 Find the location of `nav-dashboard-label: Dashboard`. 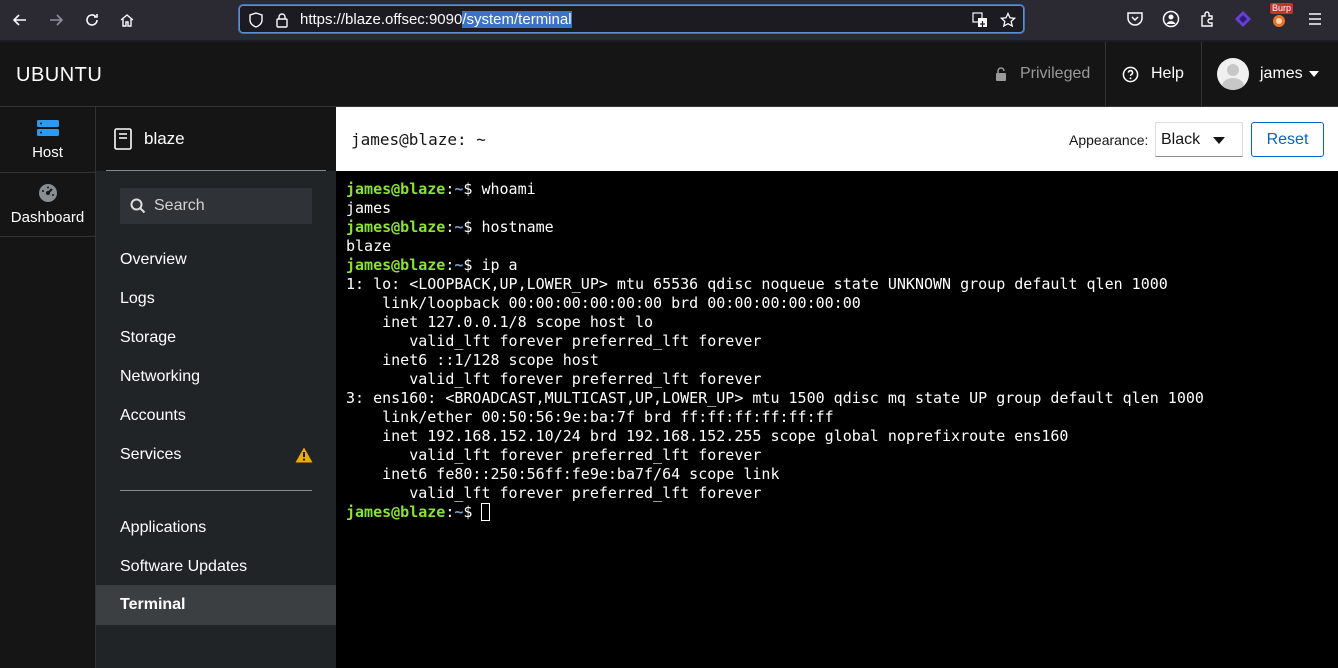

nav-dashboard-label: Dashboard is located at coordinates (47, 217).